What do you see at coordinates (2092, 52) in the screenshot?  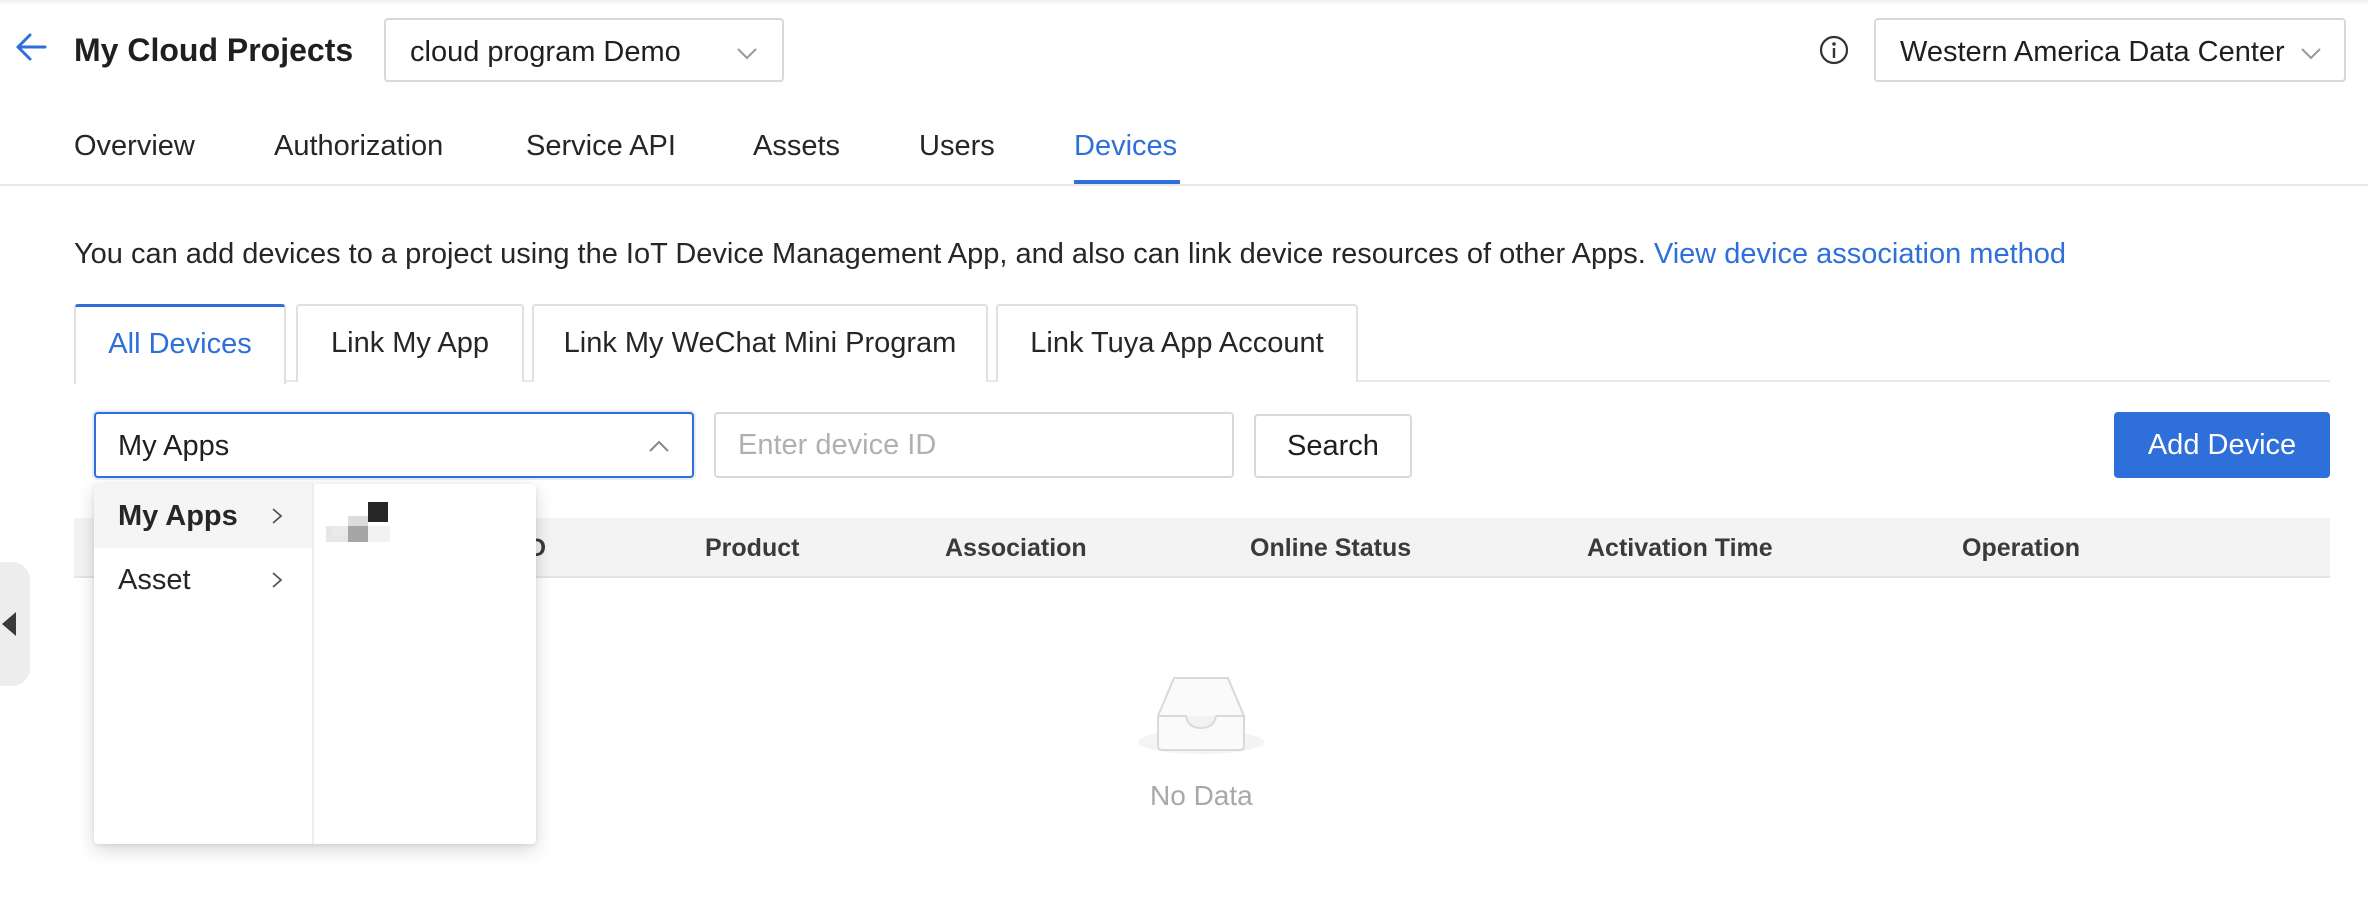 I see `data-center-value: Western America Data Center` at bounding box center [2092, 52].